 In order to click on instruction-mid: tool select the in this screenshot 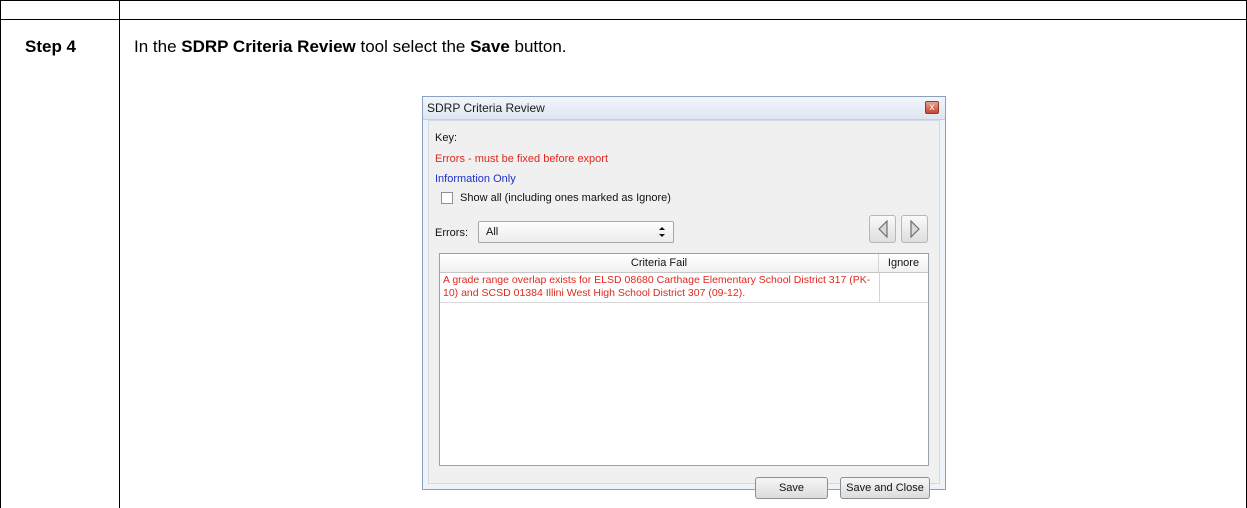, I will do `click(413, 46)`.